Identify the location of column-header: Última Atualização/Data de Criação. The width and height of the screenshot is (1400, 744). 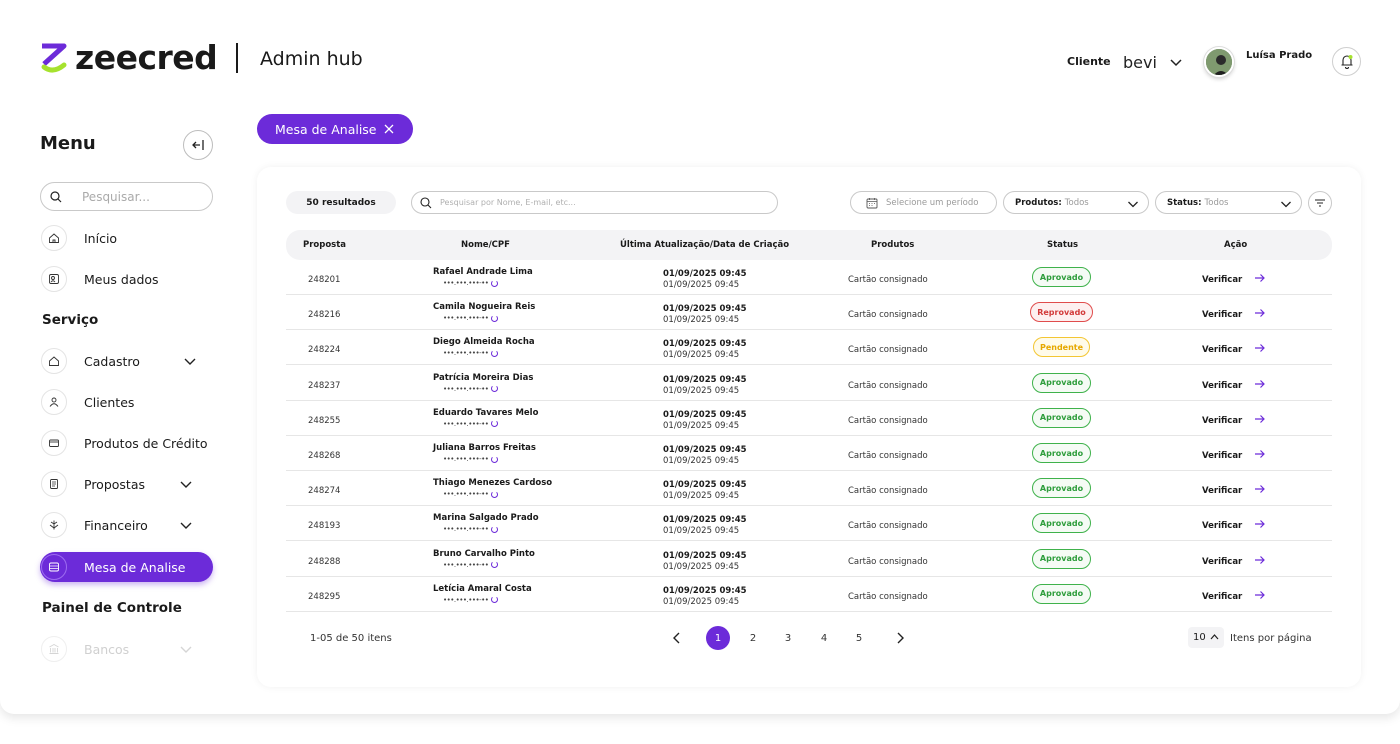
(704, 245).